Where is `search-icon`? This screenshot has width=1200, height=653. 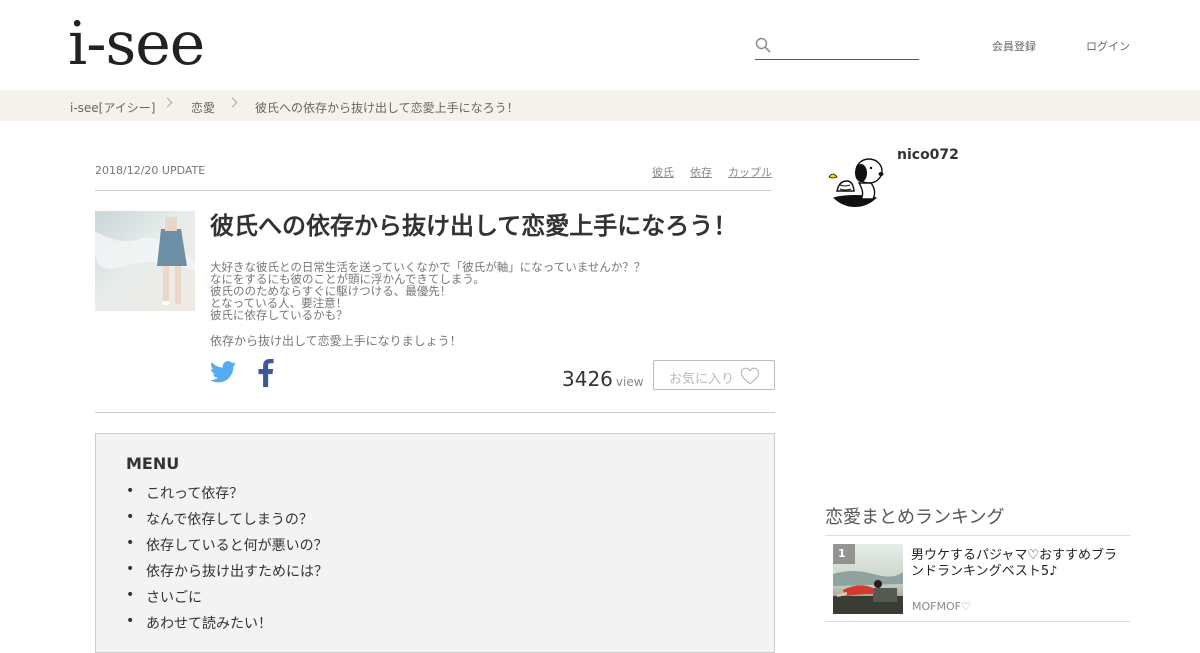 search-icon is located at coordinates (763, 45).